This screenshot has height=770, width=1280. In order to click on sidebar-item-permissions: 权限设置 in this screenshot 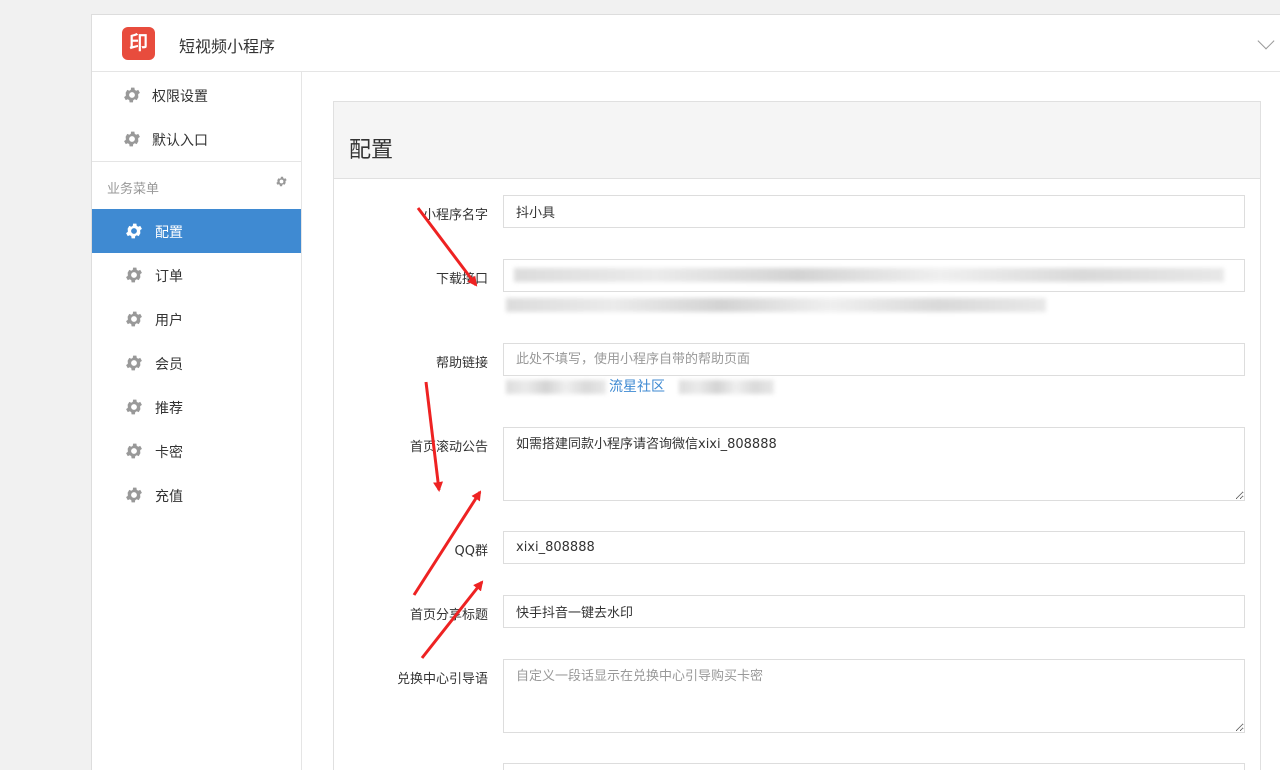, I will do `click(196, 95)`.